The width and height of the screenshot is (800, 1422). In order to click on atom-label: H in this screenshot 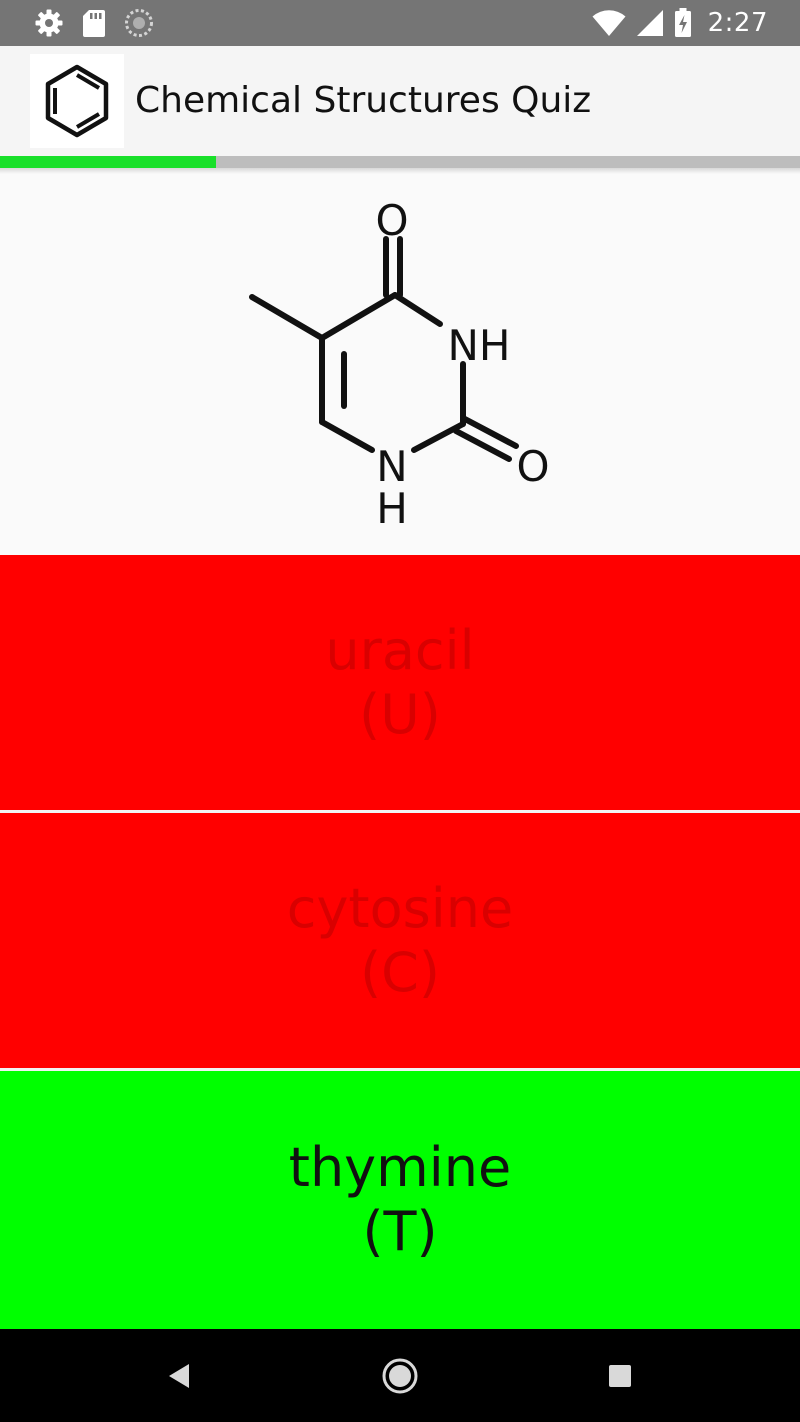, I will do `click(392, 508)`.